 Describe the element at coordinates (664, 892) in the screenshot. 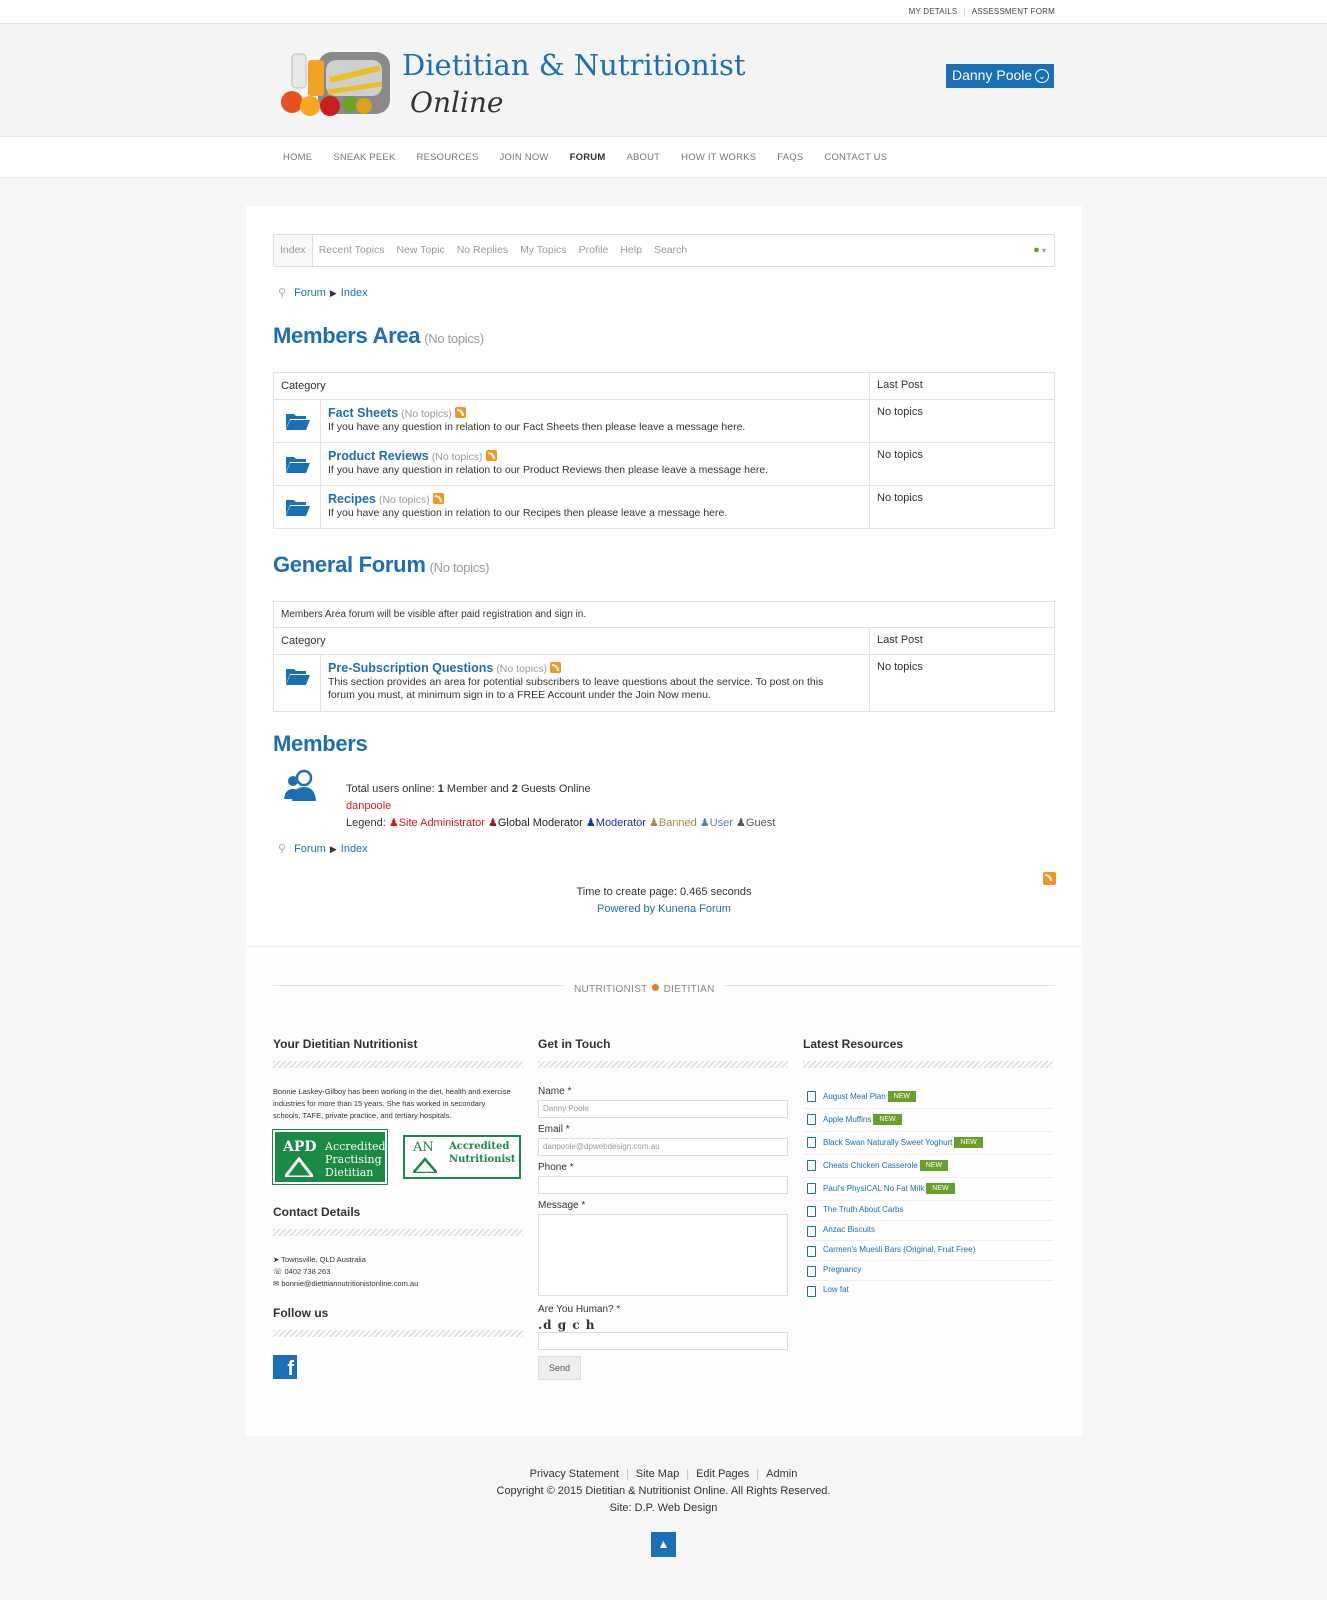

I see `page-time: Time to create page: 0.465 seconds` at that location.